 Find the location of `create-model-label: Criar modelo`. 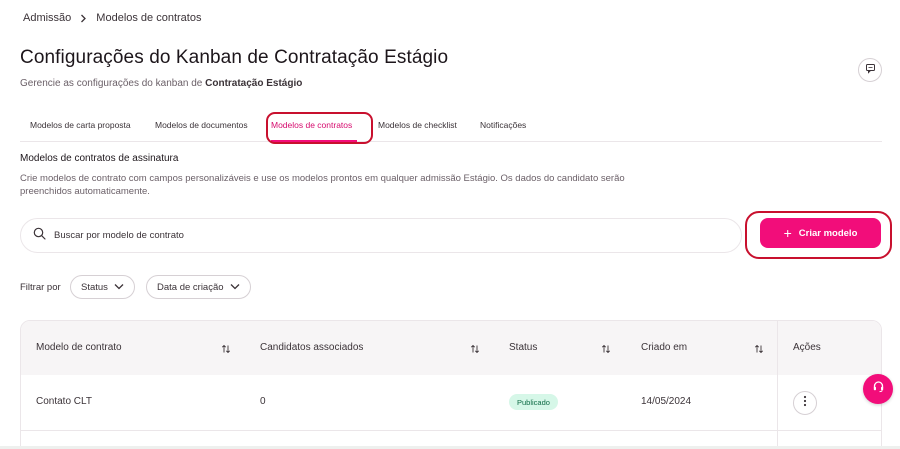

create-model-label: Criar modelo is located at coordinates (828, 233).